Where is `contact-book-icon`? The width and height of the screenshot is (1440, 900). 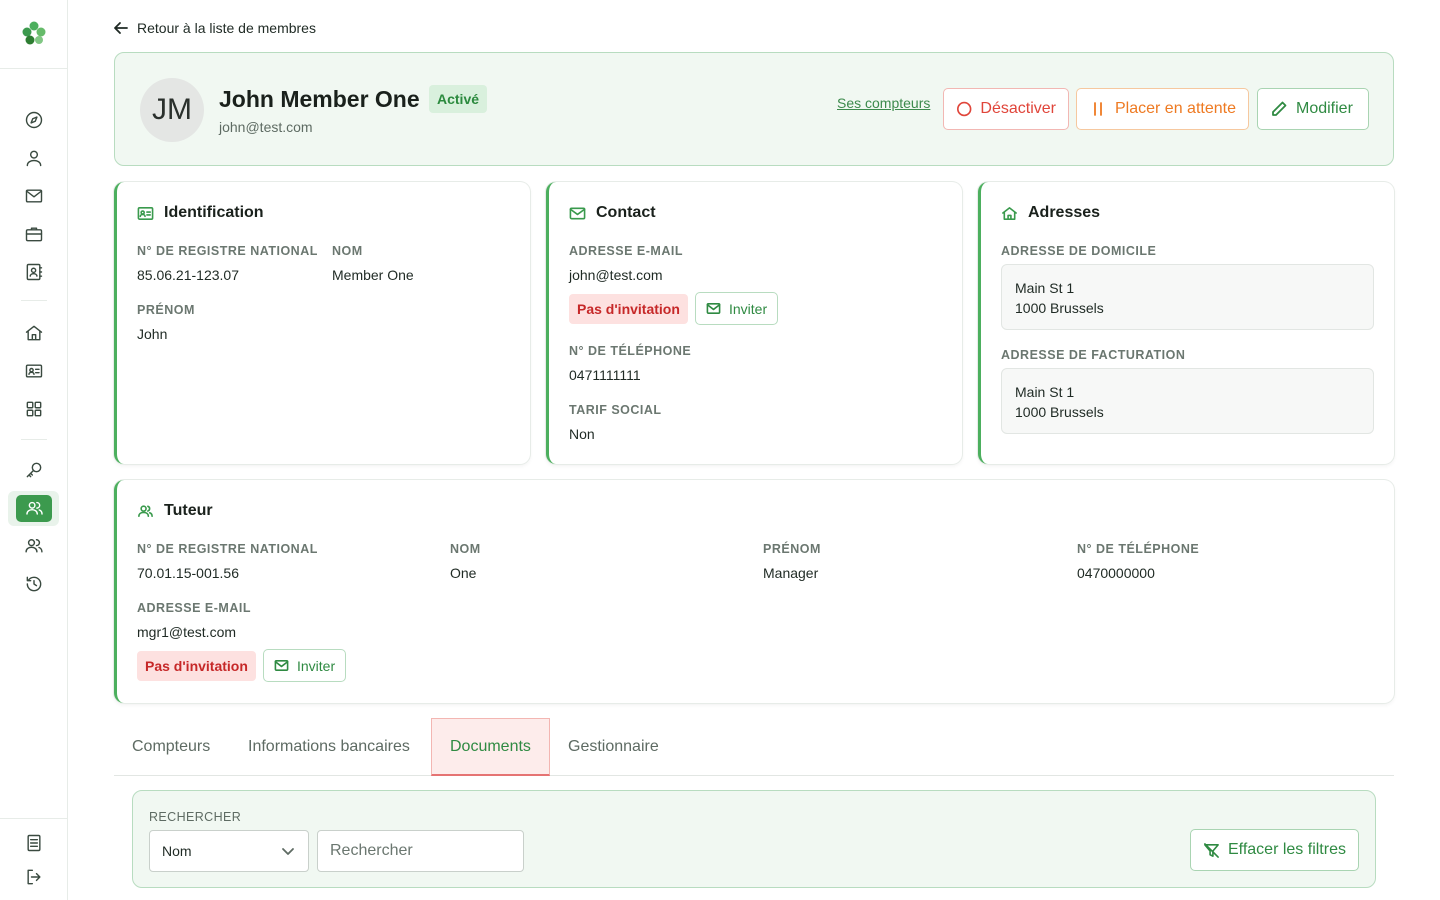 contact-book-icon is located at coordinates (34, 272).